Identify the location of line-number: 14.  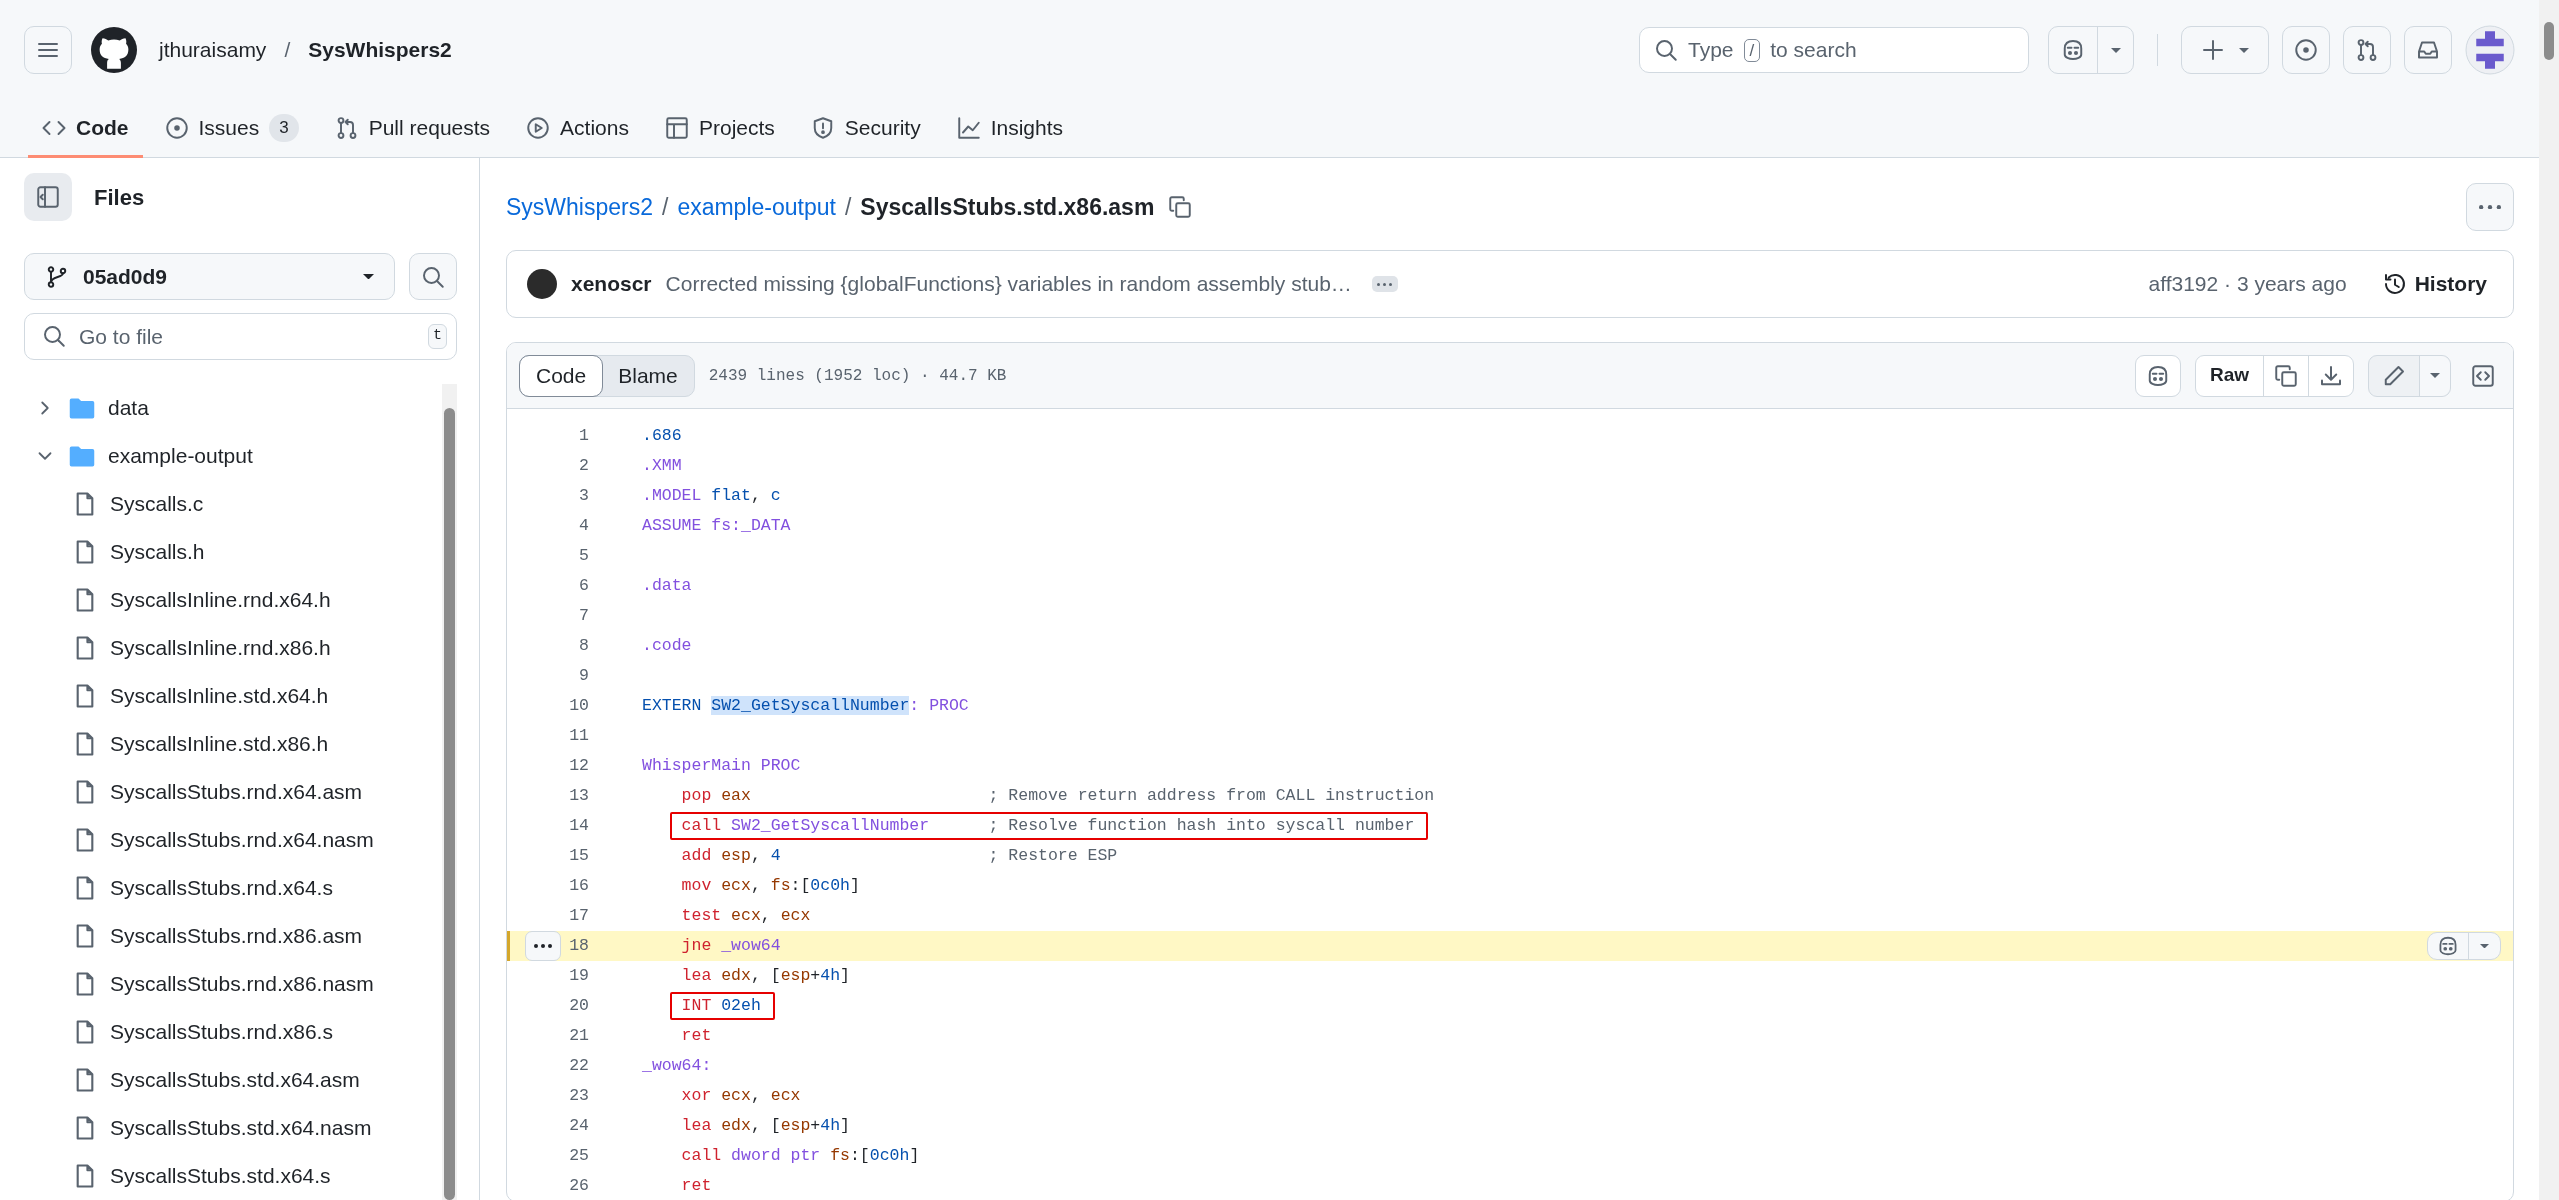
(578, 825).